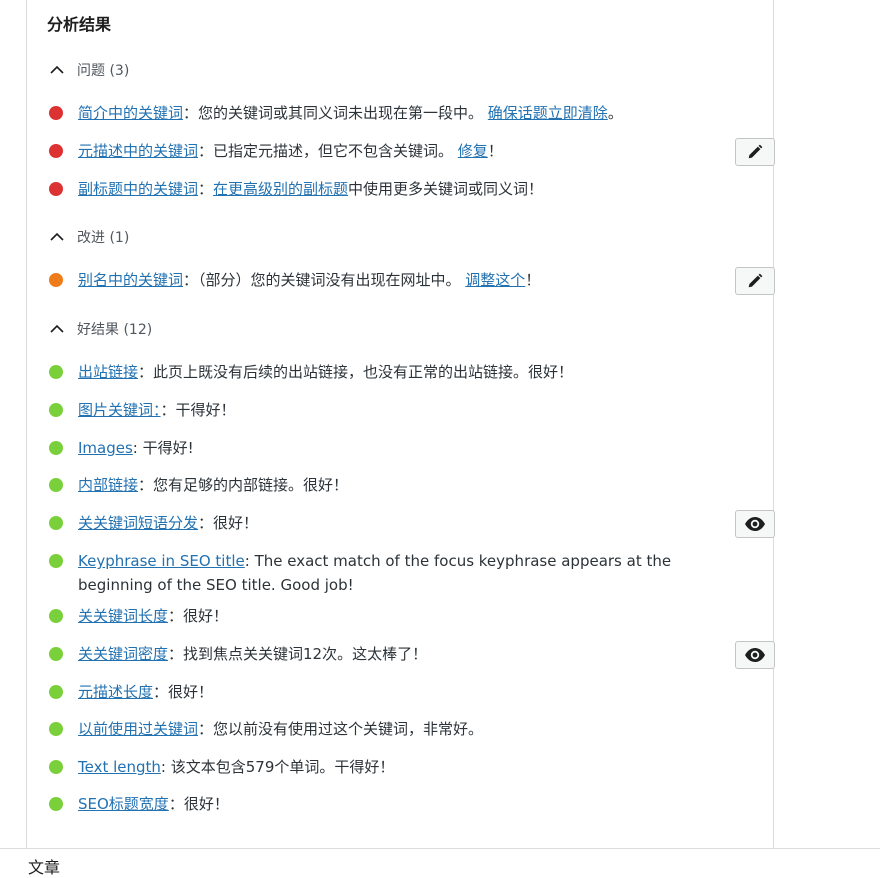 This screenshot has width=880, height=878. Describe the element at coordinates (79, 24) in the screenshot. I see `panel-title: 分析结果` at that location.